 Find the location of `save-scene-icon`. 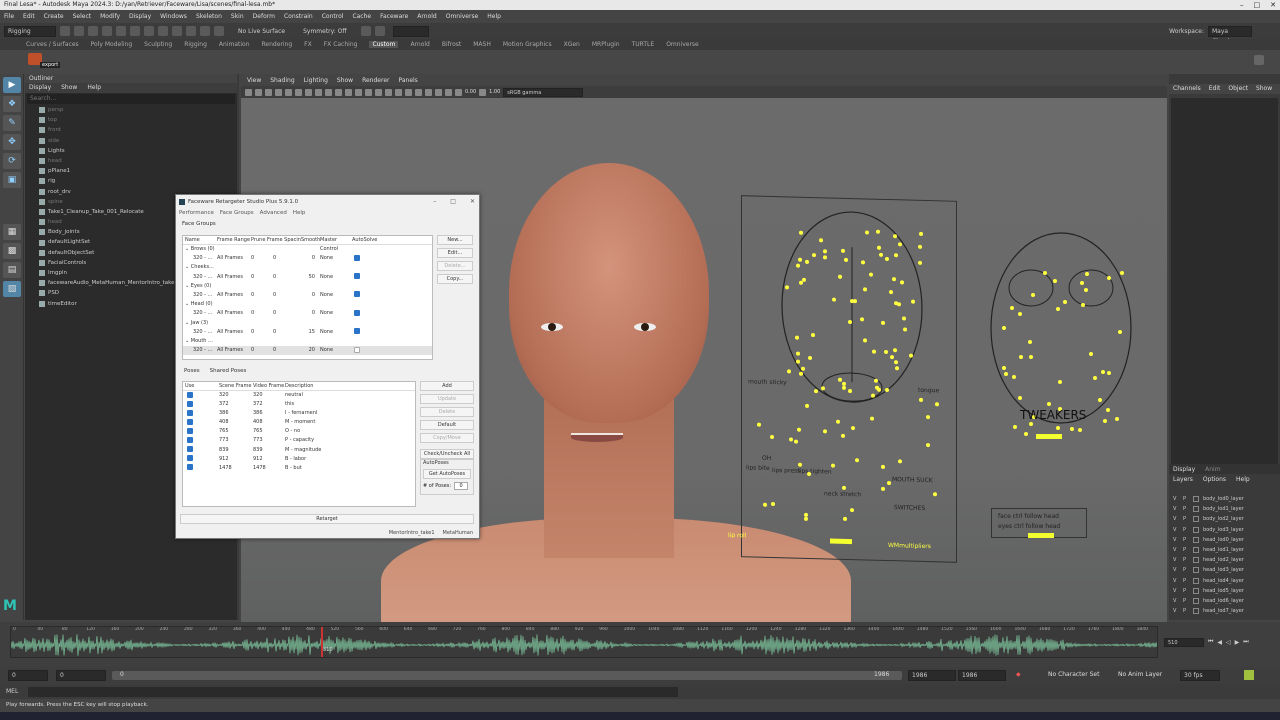

save-scene-icon is located at coordinates (93, 31).